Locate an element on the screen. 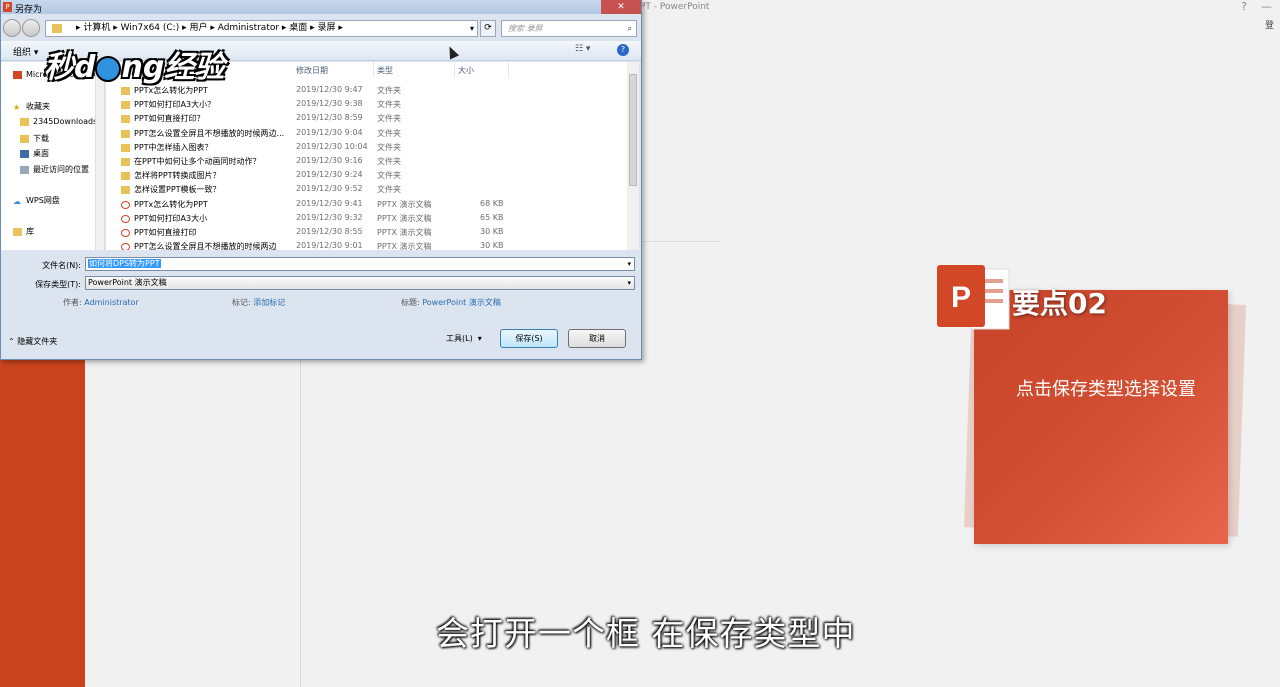  window-controls: ? — is located at coordinates (1256, 6).